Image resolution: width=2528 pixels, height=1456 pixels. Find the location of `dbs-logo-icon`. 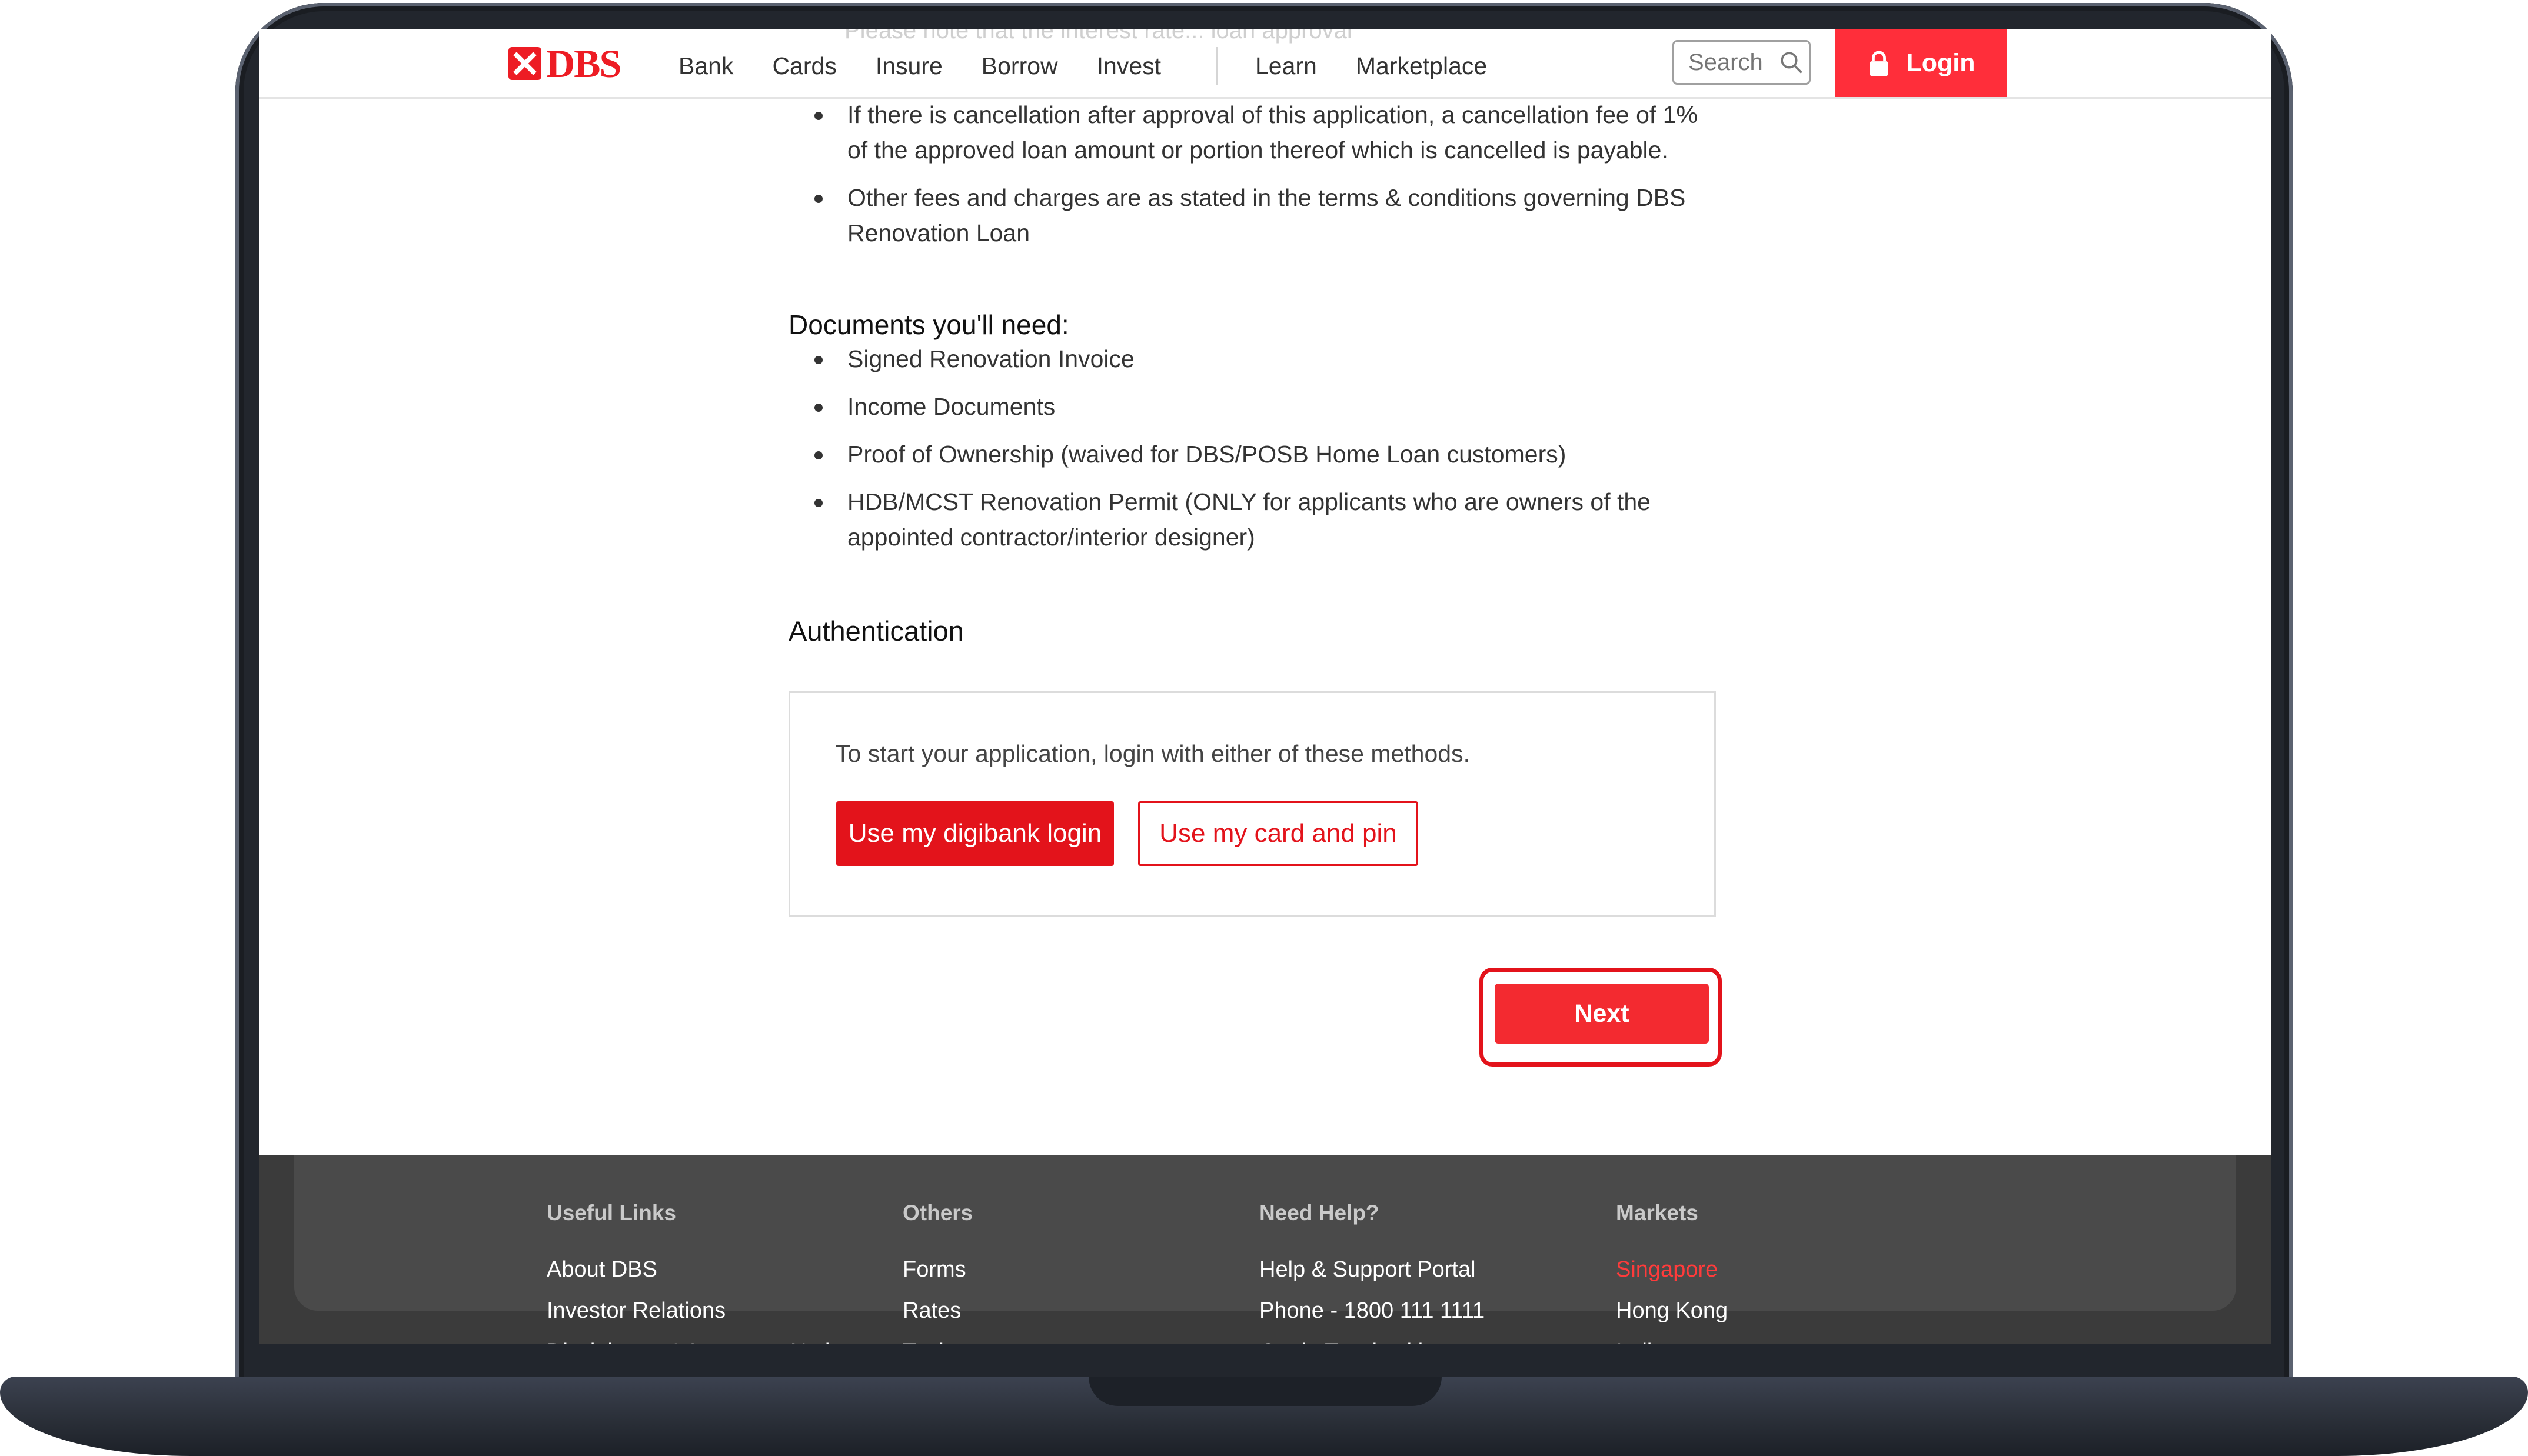

dbs-logo-icon is located at coordinates (524, 63).